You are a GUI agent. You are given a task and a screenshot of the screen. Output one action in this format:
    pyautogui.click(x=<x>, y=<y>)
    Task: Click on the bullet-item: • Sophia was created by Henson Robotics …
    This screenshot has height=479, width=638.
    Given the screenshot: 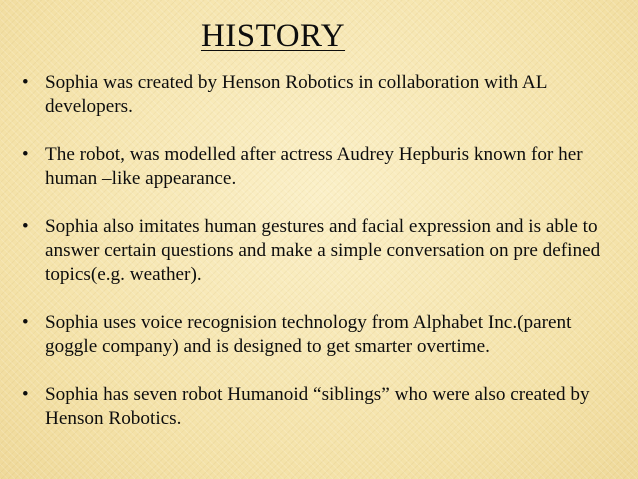 What is the action you would take?
    pyautogui.click(x=322, y=95)
    